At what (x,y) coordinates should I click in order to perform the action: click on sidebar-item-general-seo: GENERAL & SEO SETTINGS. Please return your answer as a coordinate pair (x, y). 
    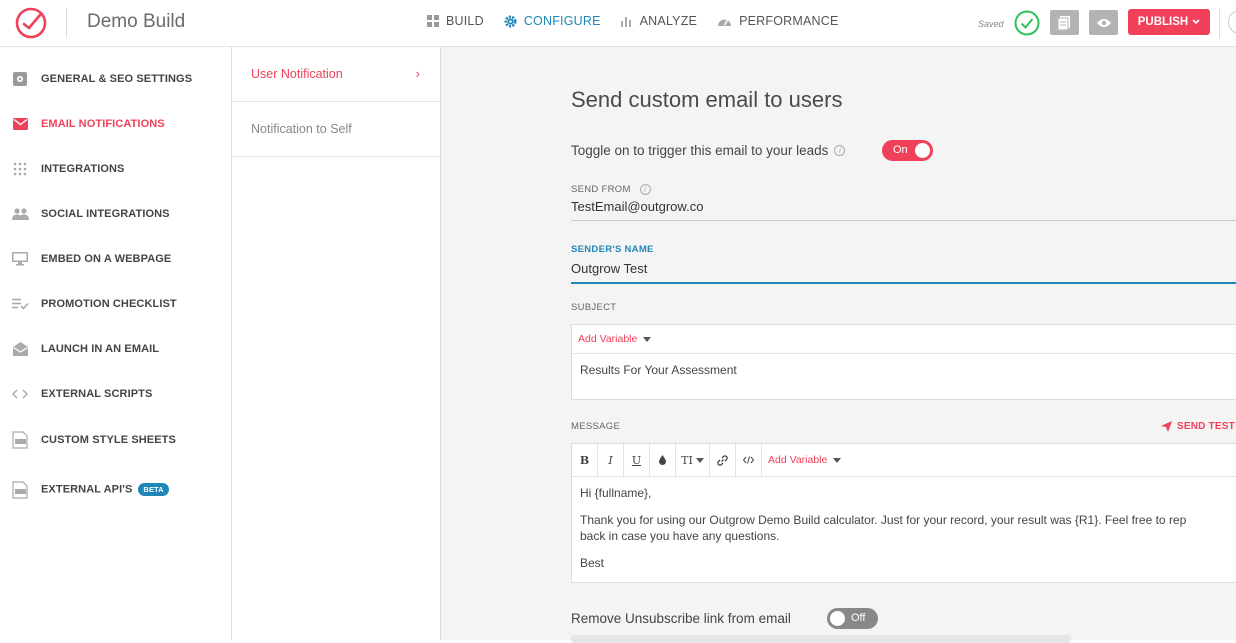
    Looking at the image, I should click on (115, 78).